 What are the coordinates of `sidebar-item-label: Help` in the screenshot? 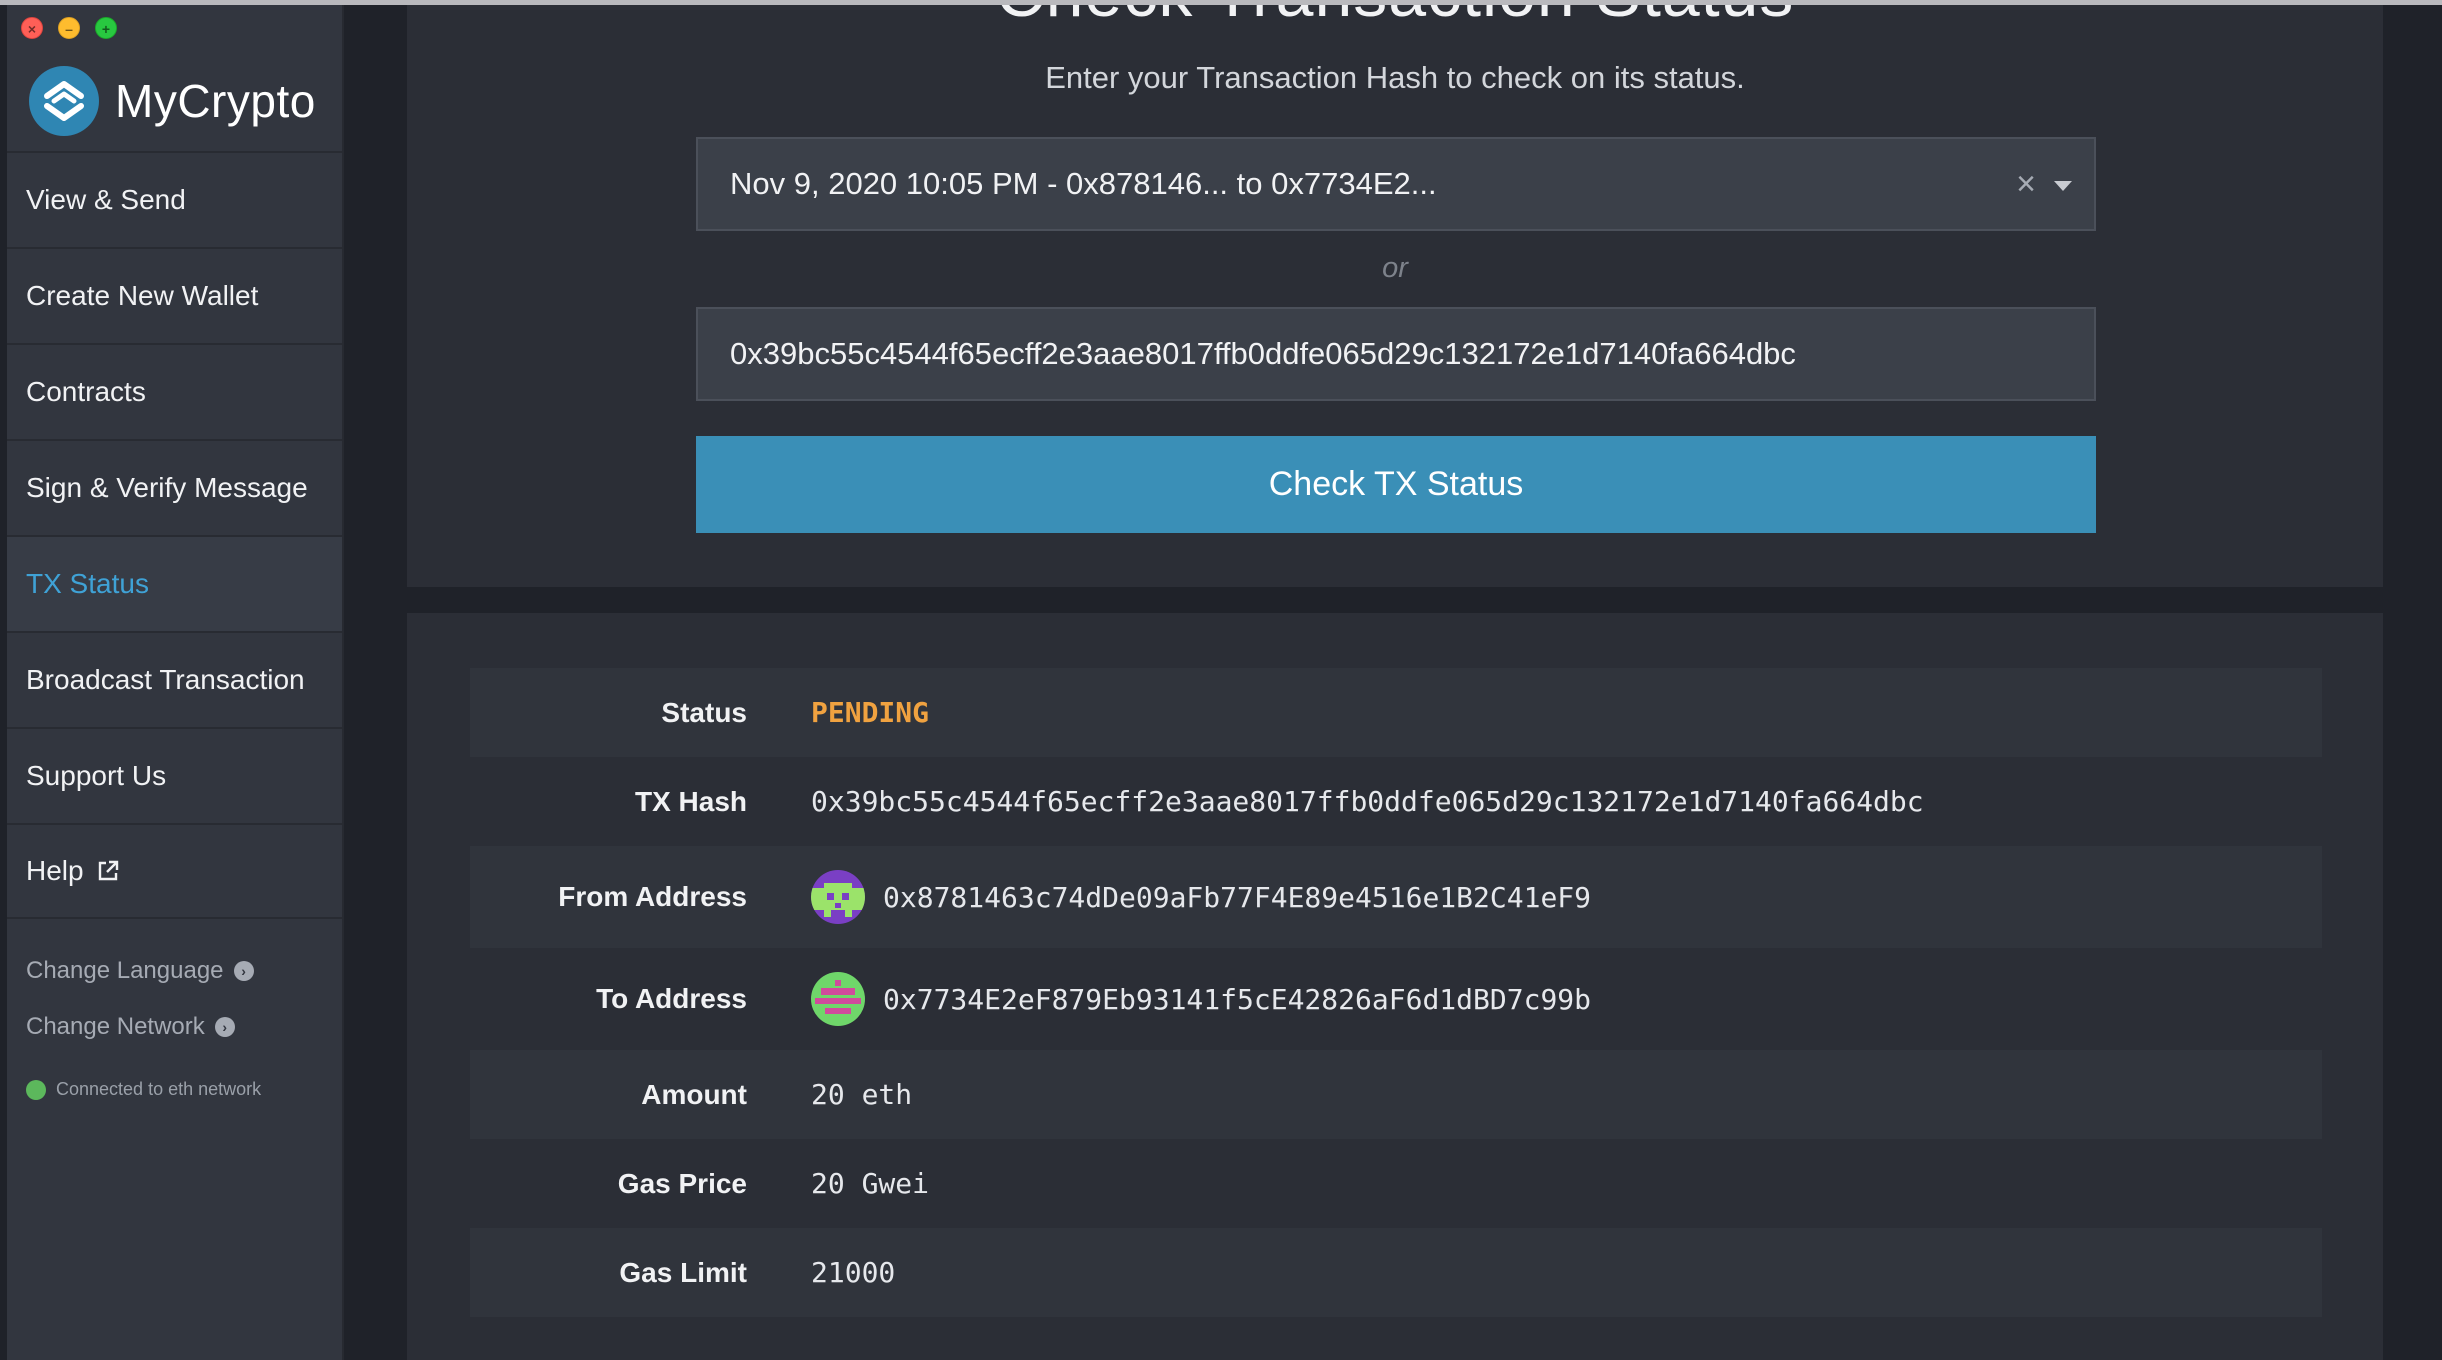 It's located at (55, 870).